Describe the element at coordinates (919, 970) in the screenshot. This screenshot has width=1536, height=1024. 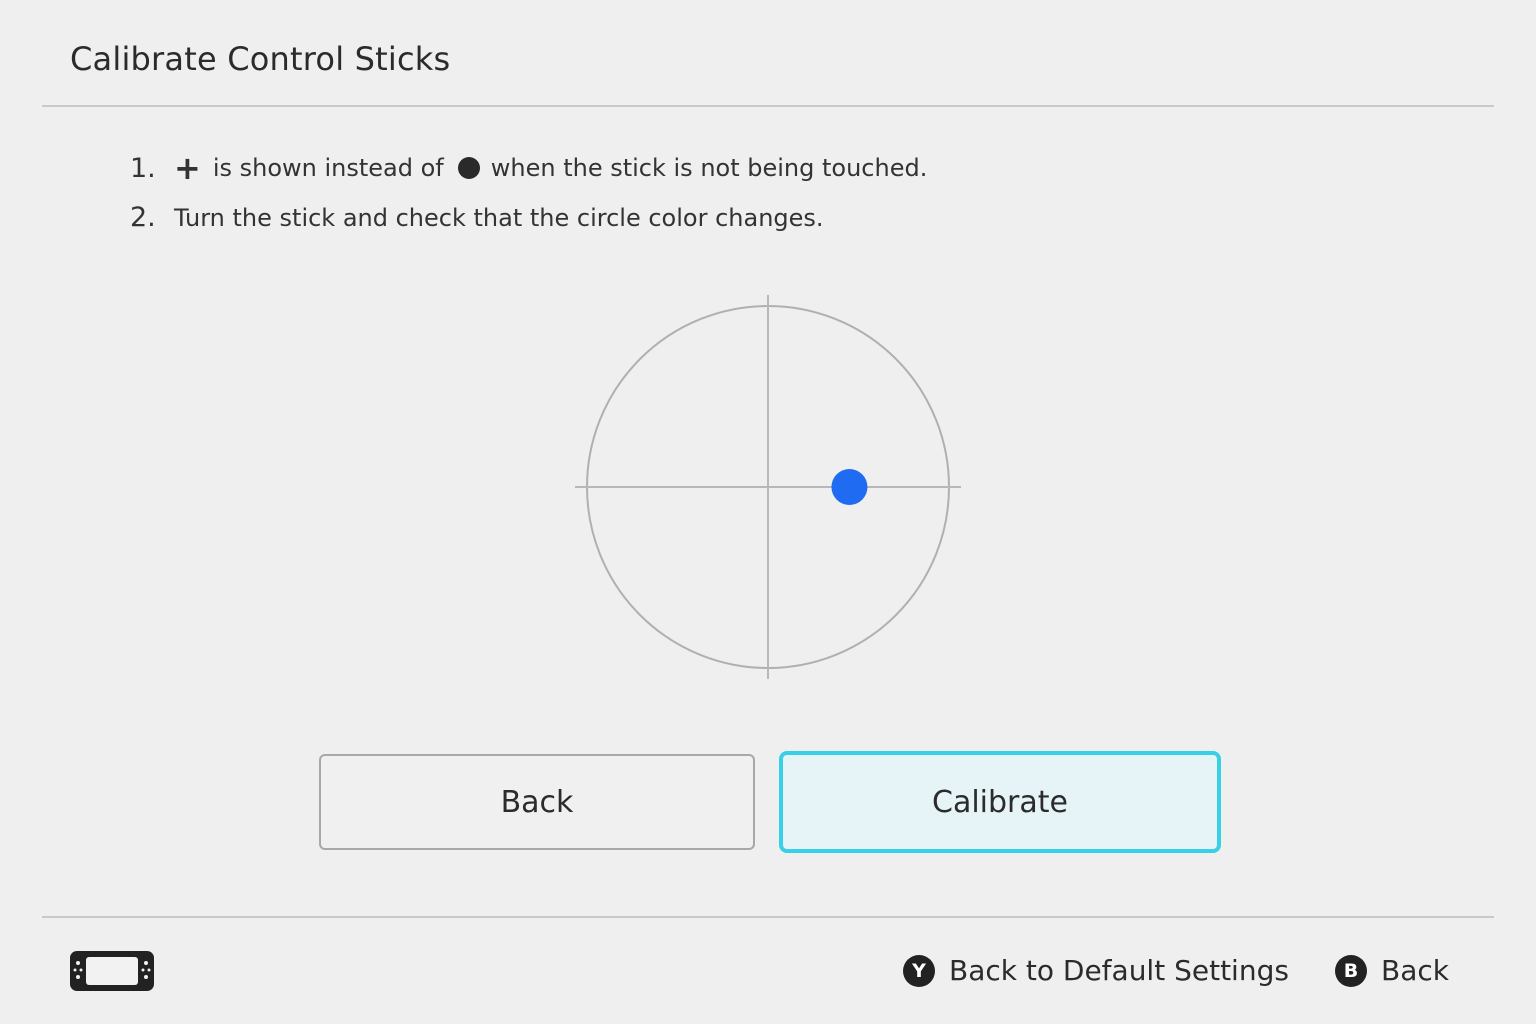
I see `y-button-icon: Y` at that location.